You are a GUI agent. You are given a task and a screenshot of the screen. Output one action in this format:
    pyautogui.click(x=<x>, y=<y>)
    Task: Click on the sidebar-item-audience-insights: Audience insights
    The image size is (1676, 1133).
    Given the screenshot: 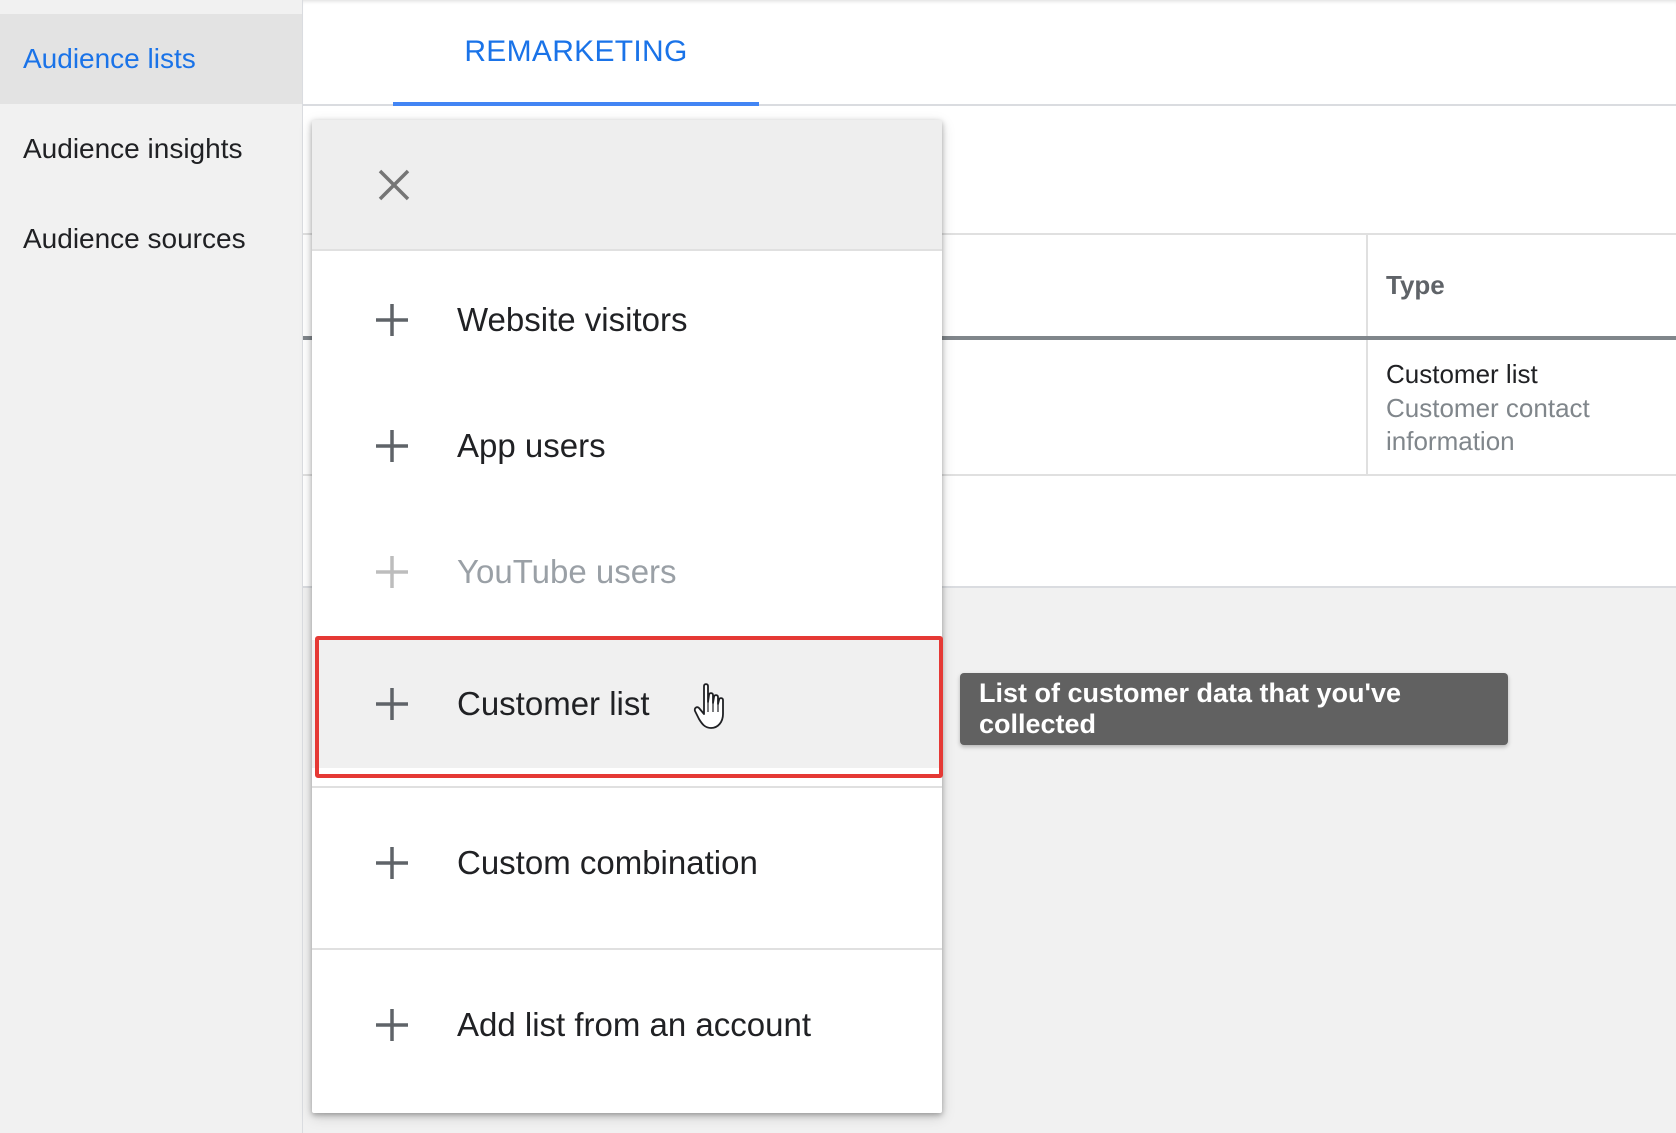 What is the action you would take?
    pyautogui.click(x=151, y=149)
    